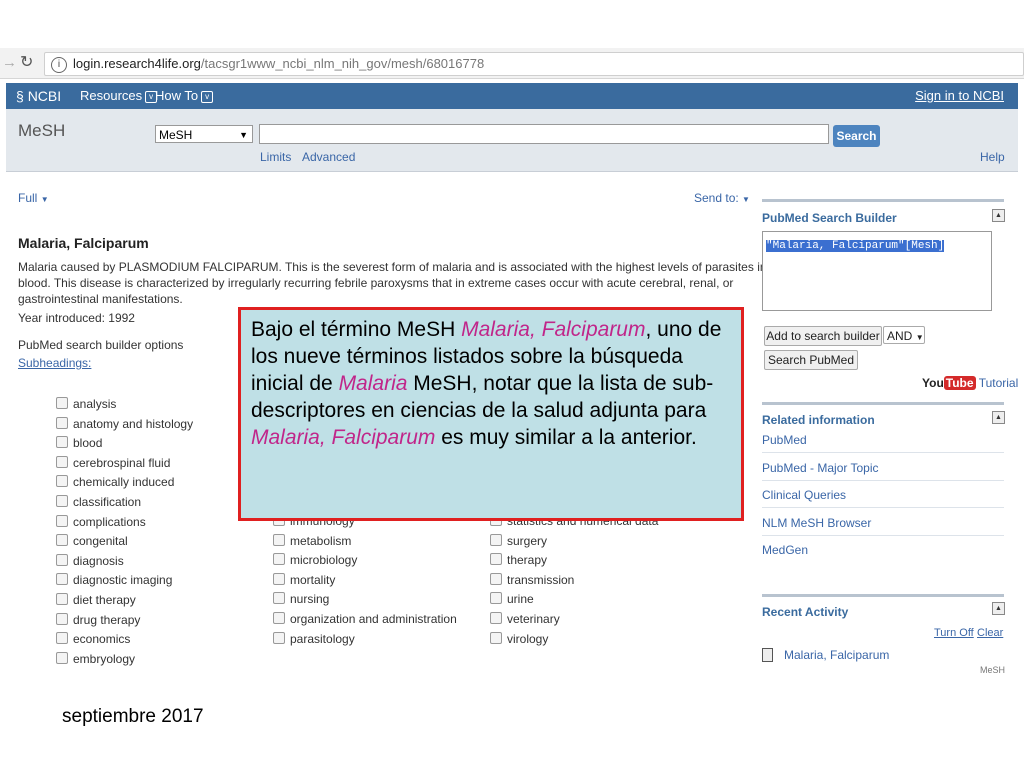  What do you see at coordinates (114, 580) in the screenshot?
I see `subheading-checkbox: diagnostic imaging` at bounding box center [114, 580].